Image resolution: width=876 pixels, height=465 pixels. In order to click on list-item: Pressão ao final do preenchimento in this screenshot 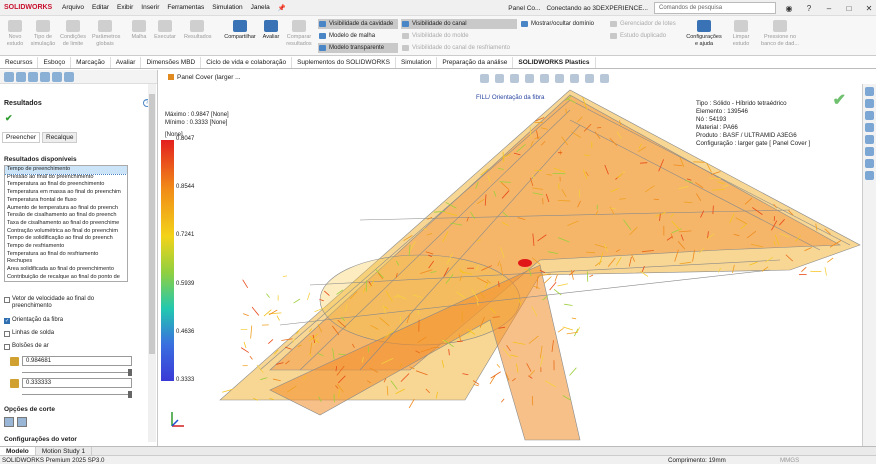, I will do `click(66, 178)`.